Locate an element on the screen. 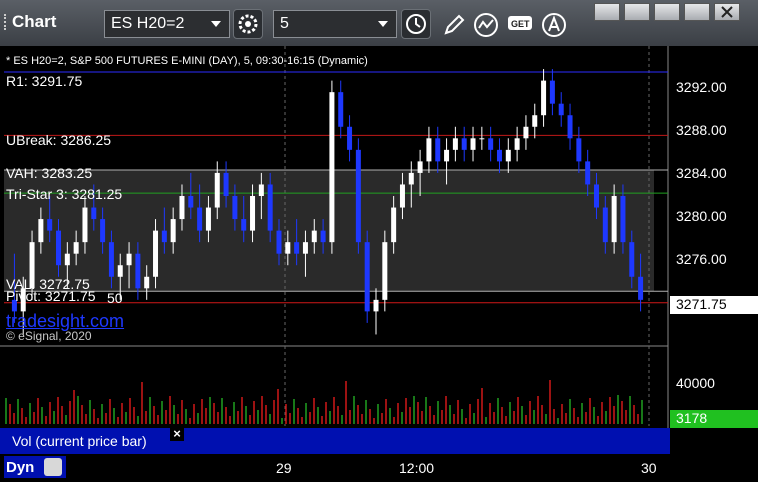 The image size is (758, 482). x-tick-label: 30 is located at coordinates (649, 468).